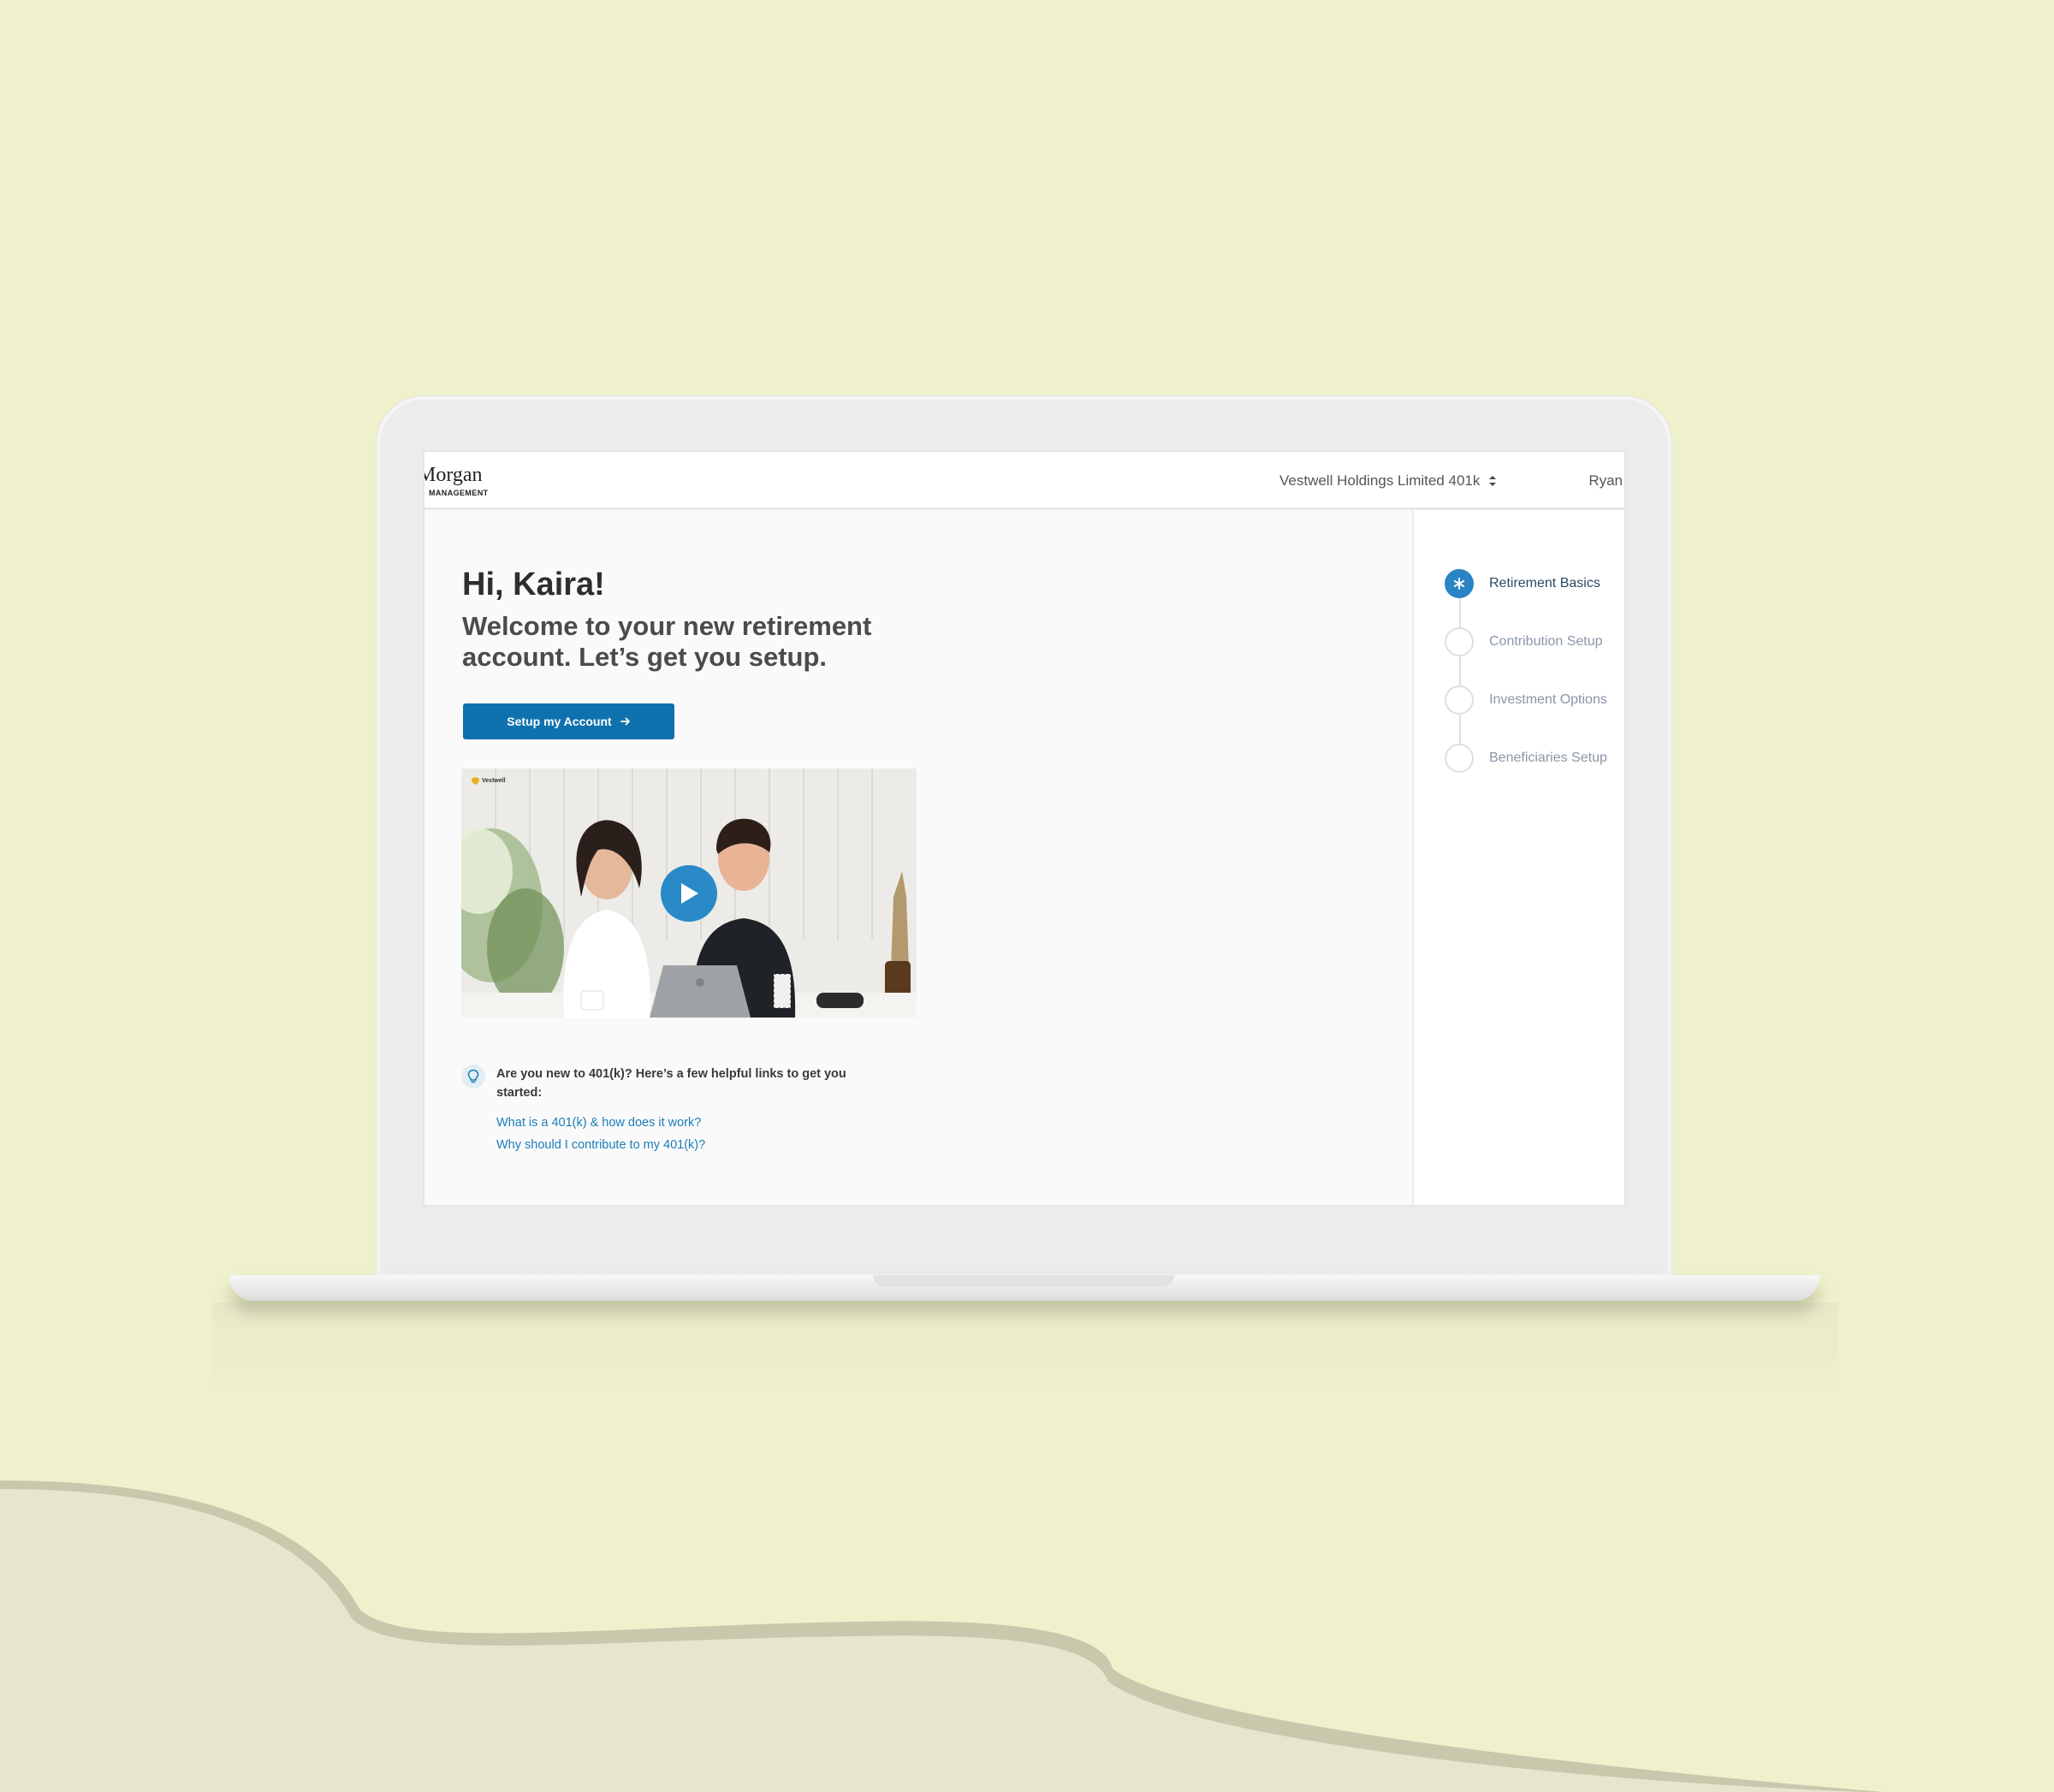  I want to click on logo-subtitle: MANAGEMENT, so click(459, 493).